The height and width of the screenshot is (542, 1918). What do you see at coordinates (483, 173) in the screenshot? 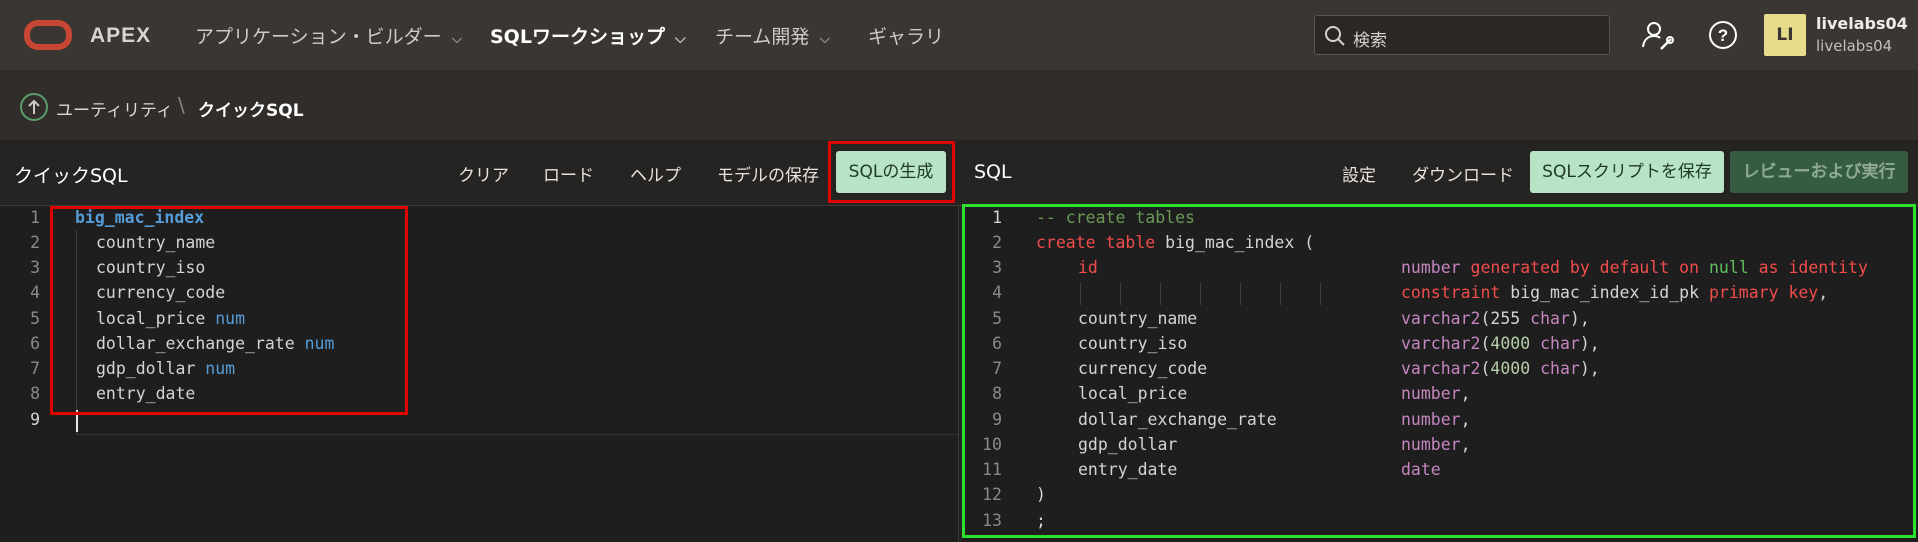
I see `clear-button: クリア` at bounding box center [483, 173].